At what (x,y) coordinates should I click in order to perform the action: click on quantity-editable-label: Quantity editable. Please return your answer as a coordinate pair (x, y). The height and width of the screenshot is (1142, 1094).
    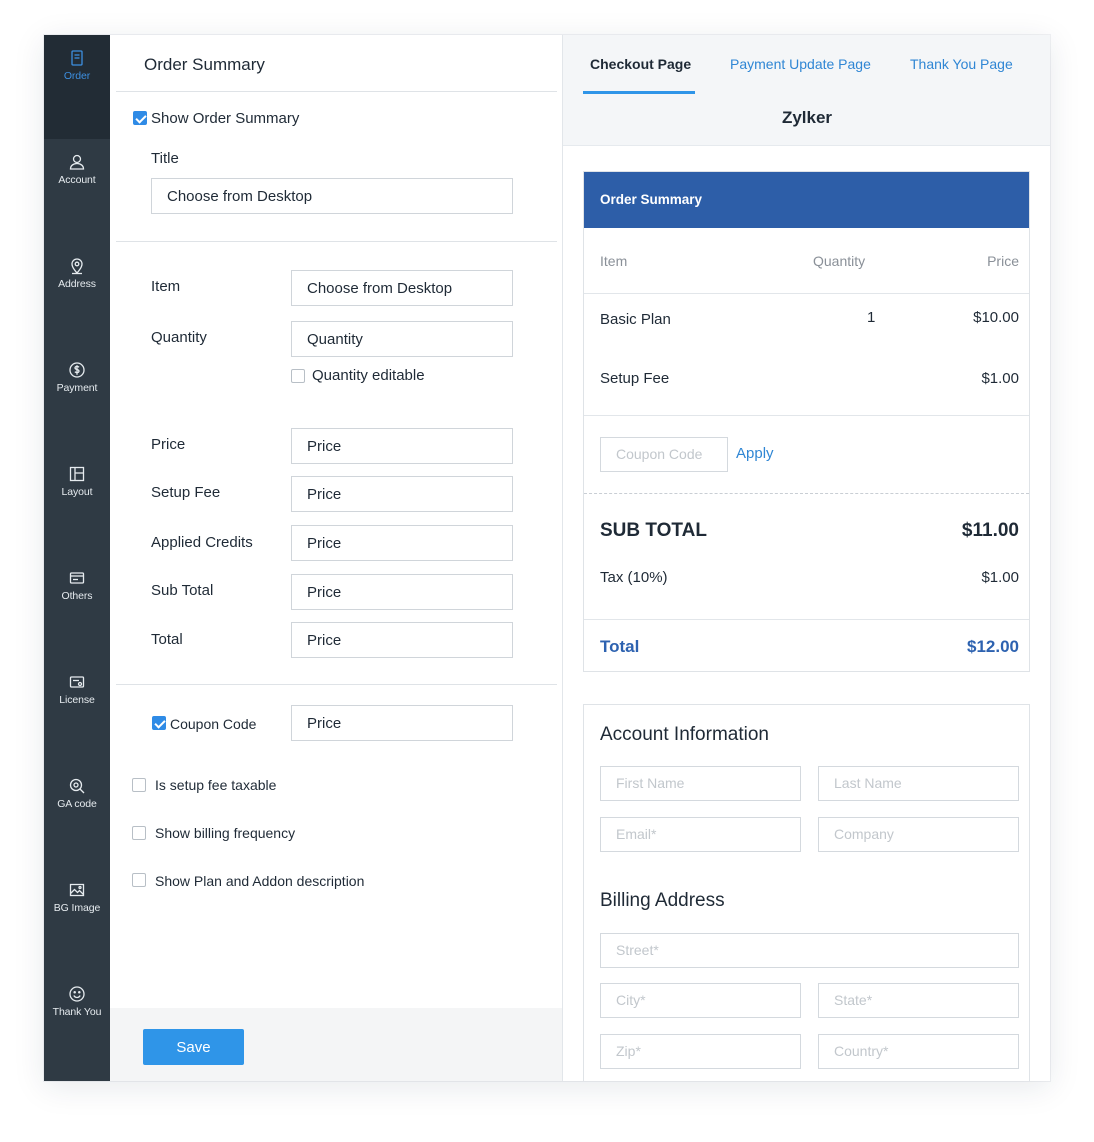
    Looking at the image, I should click on (368, 375).